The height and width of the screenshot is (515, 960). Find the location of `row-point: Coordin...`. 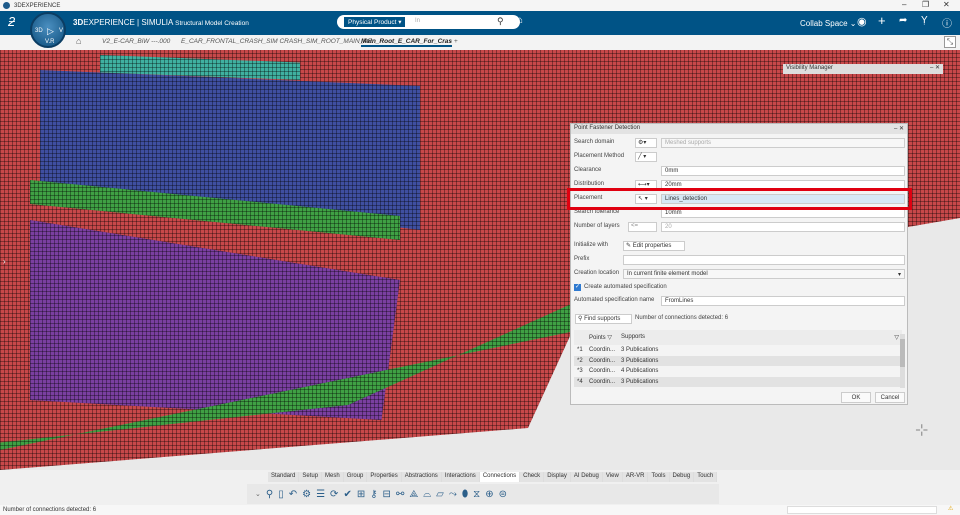

row-point: Coordin... is located at coordinates (602, 360).